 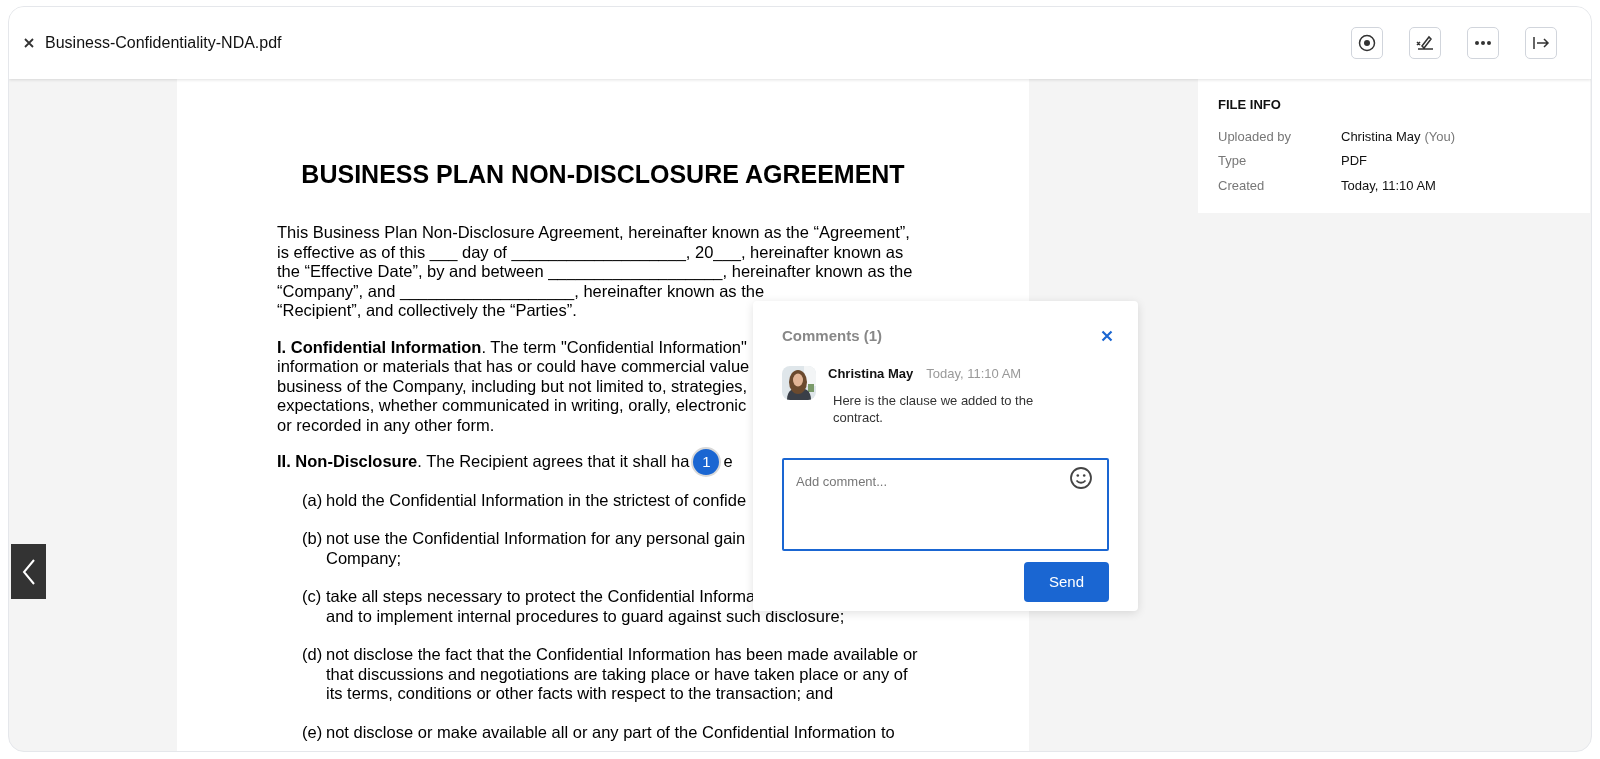 What do you see at coordinates (1081, 478) in the screenshot?
I see `emoji-icon` at bounding box center [1081, 478].